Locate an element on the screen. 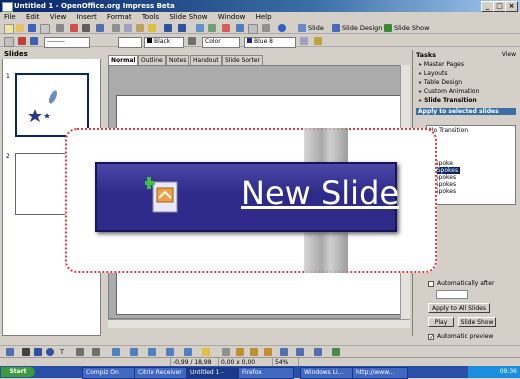 The width and height of the screenshot is (520, 379). block-arrows-icon is located at coordinates (152, 352).